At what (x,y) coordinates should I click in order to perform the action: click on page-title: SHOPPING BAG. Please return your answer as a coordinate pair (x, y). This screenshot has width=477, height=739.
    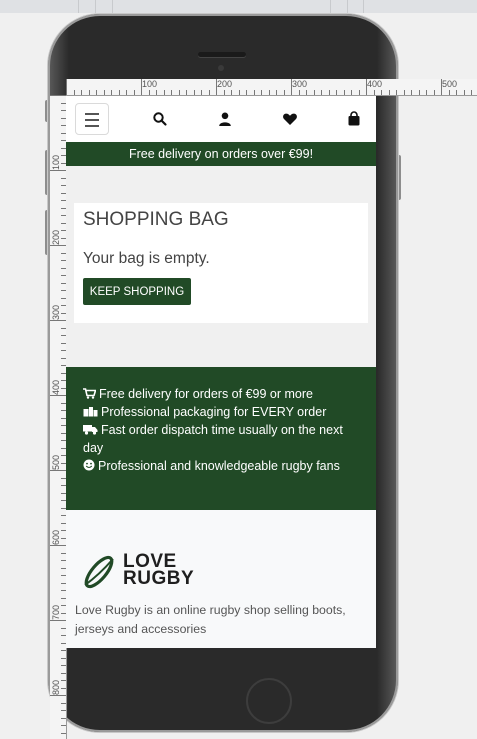
    Looking at the image, I should click on (156, 219).